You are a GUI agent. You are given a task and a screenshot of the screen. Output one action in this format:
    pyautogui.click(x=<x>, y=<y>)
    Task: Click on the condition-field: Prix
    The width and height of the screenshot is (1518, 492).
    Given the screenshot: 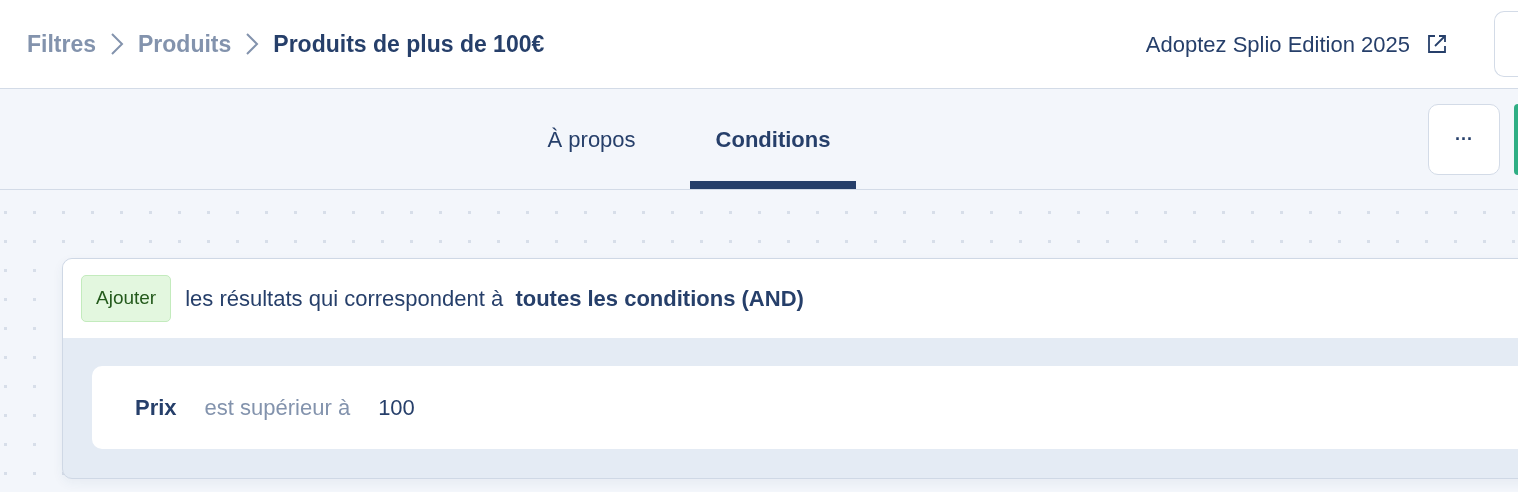 What is the action you would take?
    pyautogui.click(x=156, y=407)
    